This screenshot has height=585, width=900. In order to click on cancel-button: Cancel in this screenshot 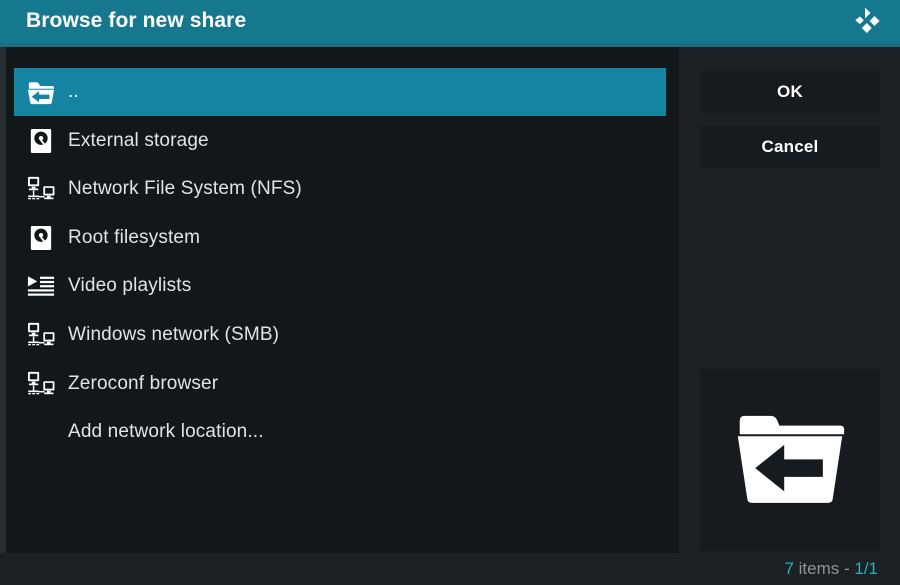, I will do `click(790, 147)`.